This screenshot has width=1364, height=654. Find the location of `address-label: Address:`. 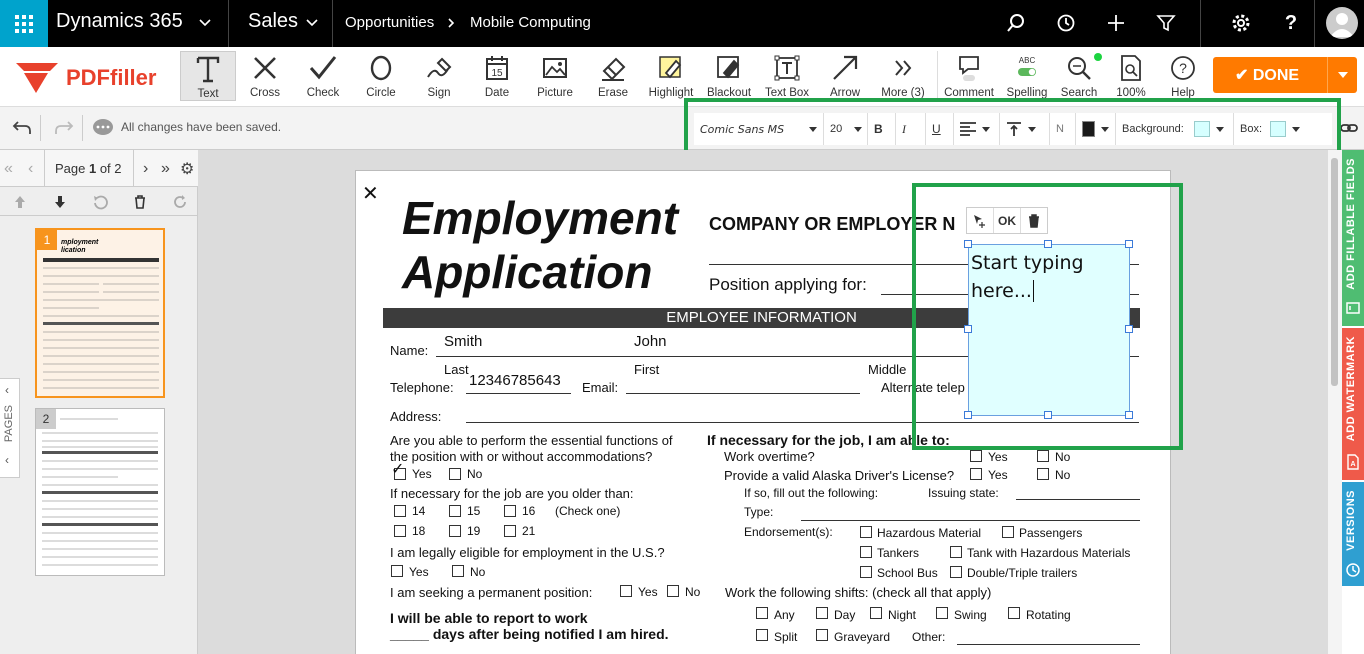

address-label: Address: is located at coordinates (416, 416).